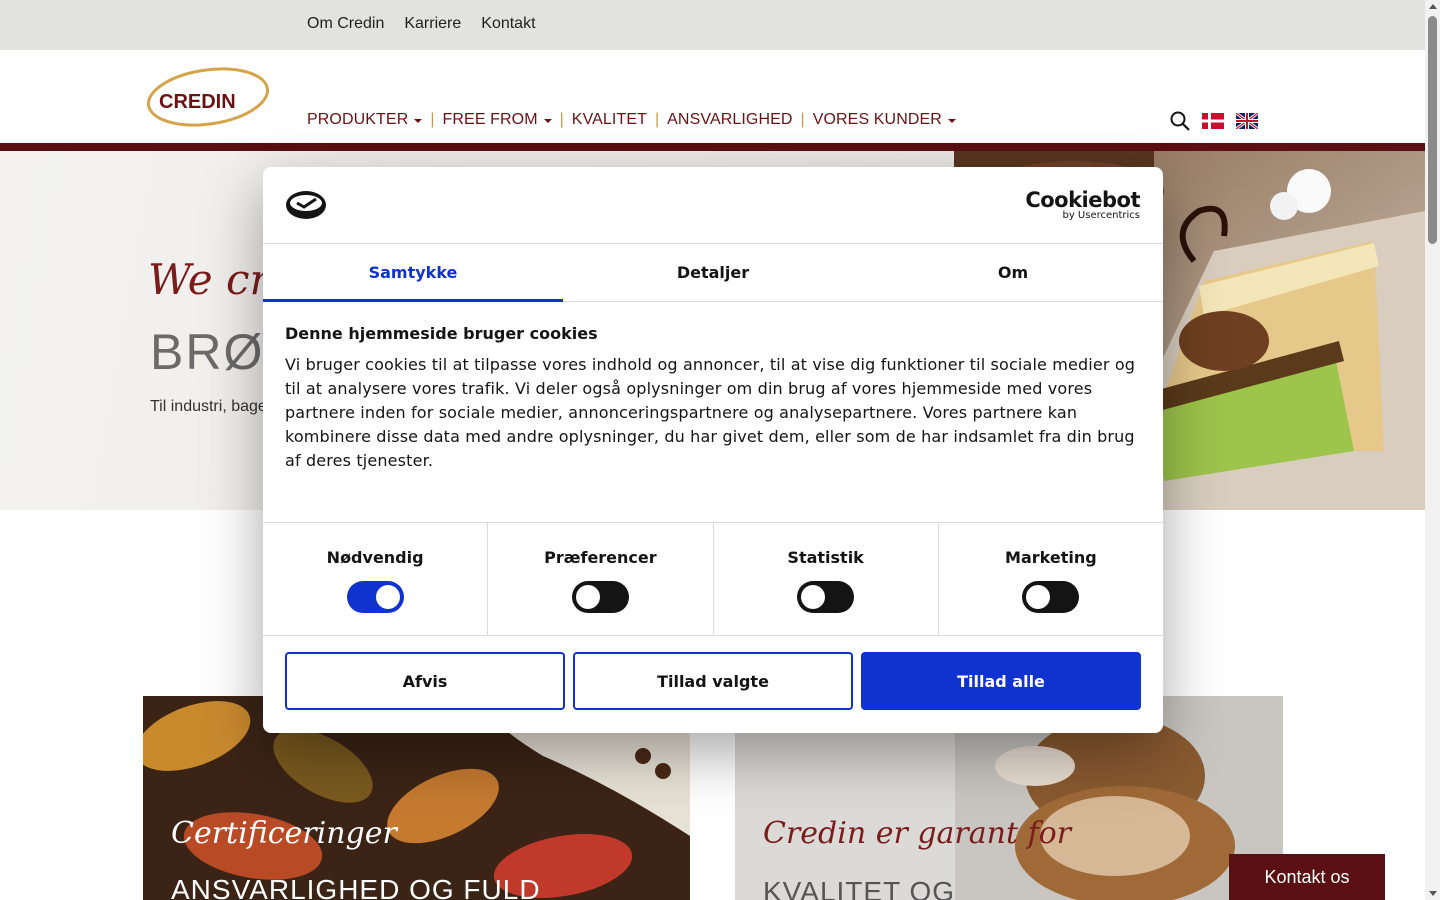 The image size is (1440, 900). I want to click on toggle-statistik, so click(826, 597).